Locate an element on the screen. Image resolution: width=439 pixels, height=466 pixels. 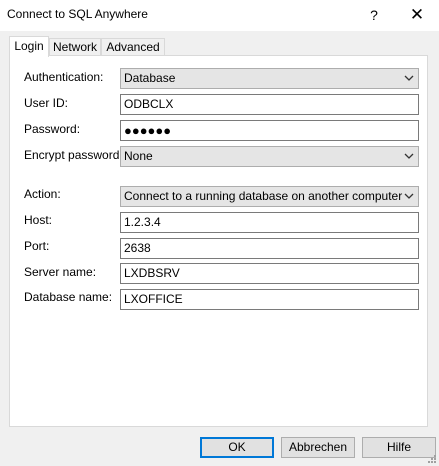
tab-login: Login is located at coordinates (29, 46).